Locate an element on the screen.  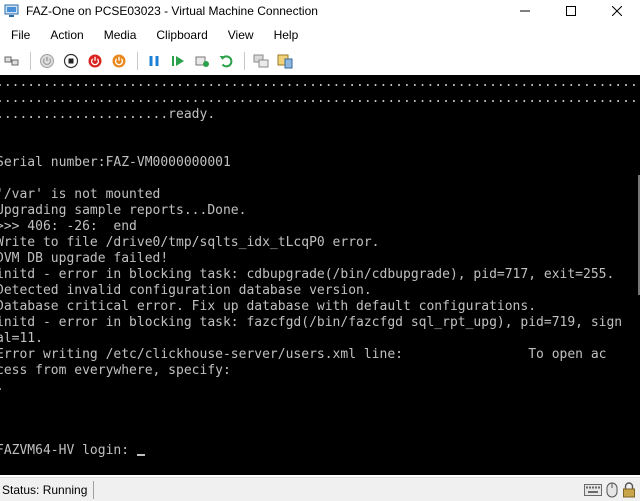
resume-icon is located at coordinates (178, 61).